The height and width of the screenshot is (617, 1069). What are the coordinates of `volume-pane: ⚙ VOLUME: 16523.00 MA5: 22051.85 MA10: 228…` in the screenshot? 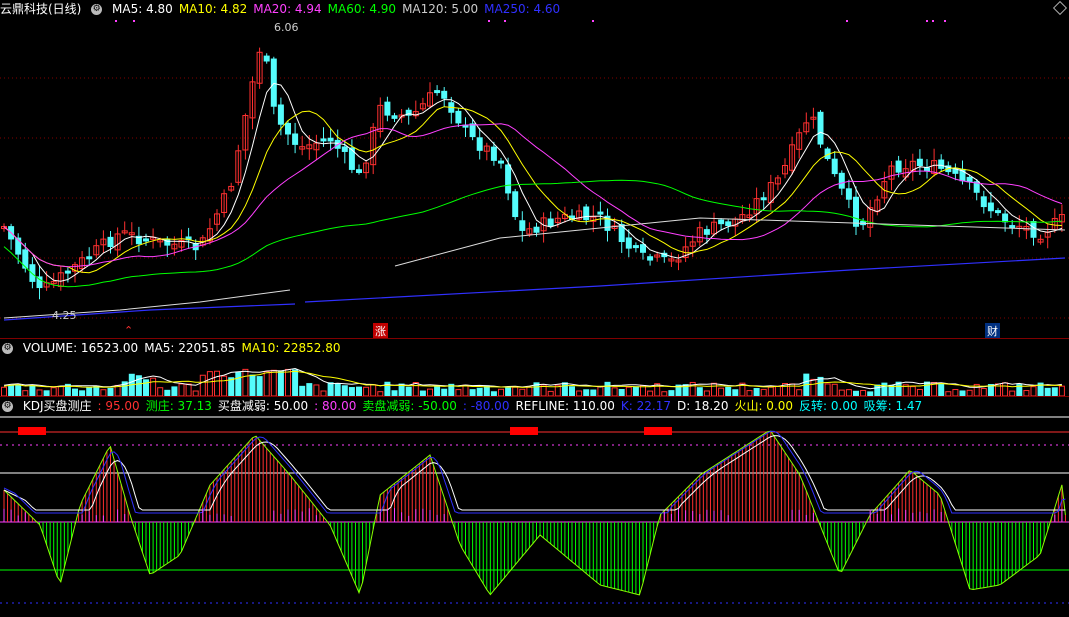 It's located at (534, 367).